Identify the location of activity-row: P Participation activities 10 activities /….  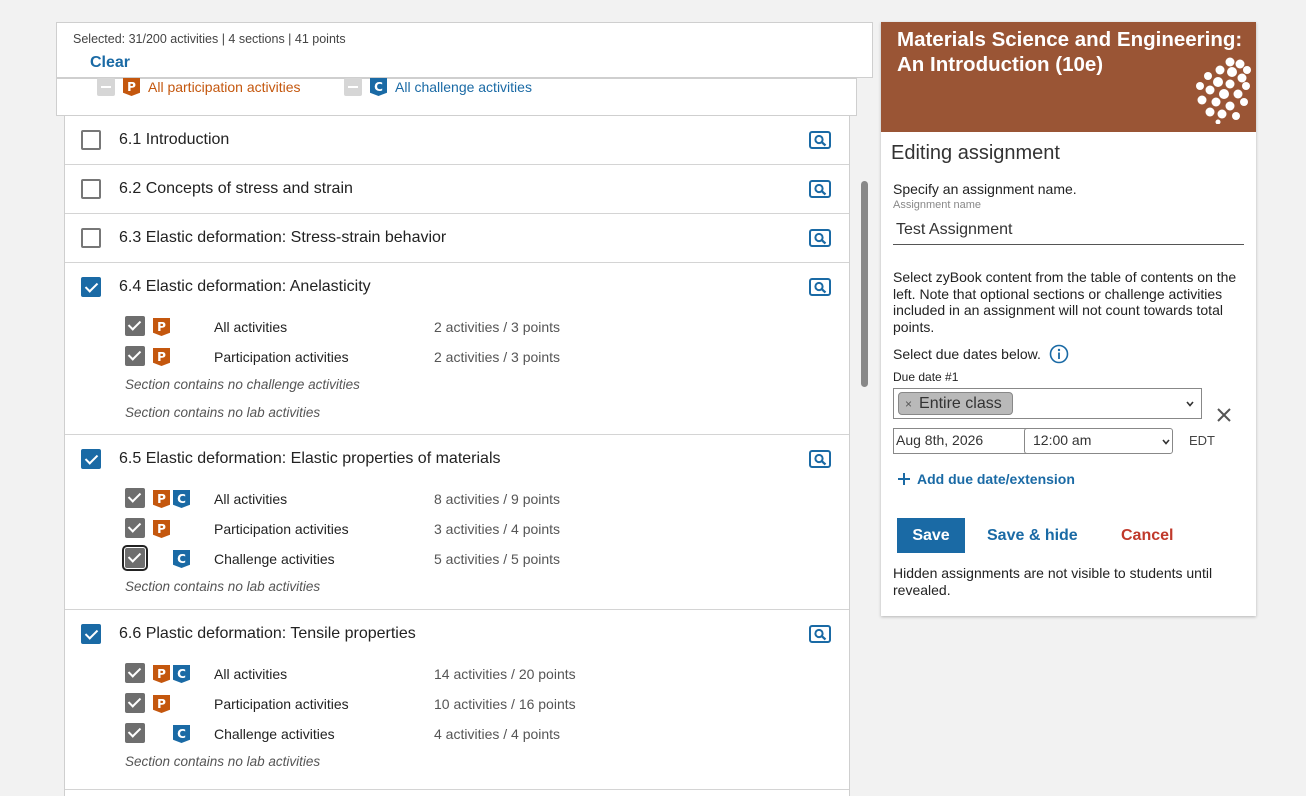
(475, 703).